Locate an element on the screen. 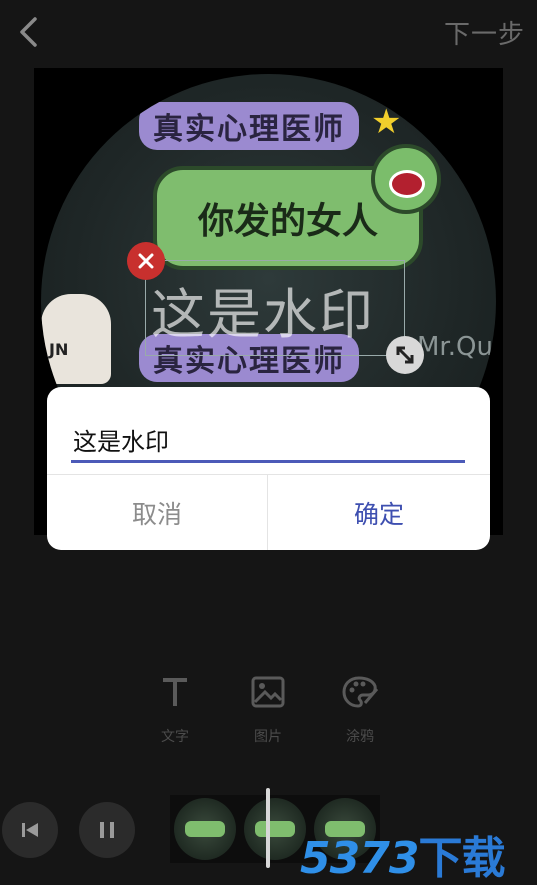 The width and height of the screenshot is (537, 885). bear-sticker: JN is located at coordinates (76, 339).